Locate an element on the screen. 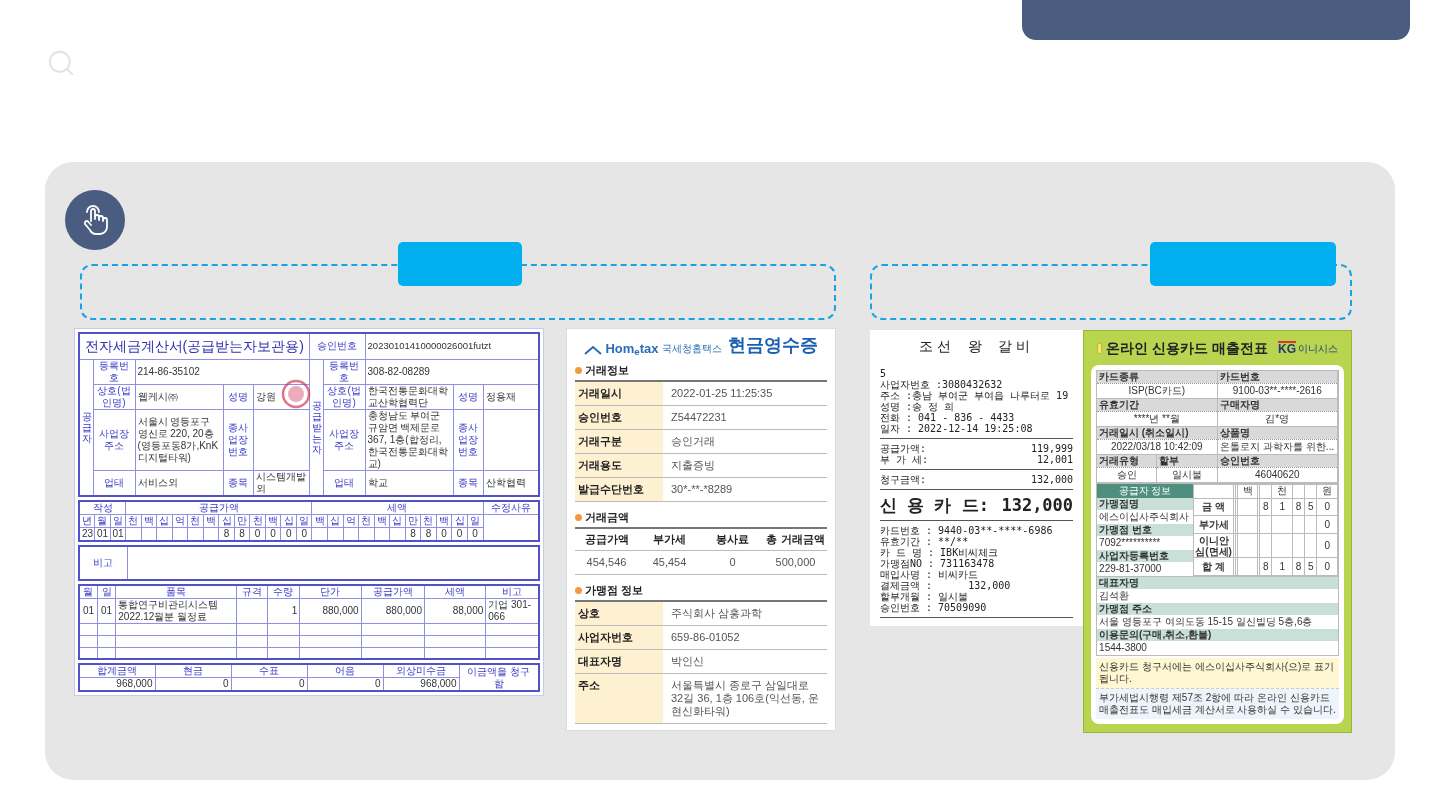 Image resolution: width=1440 pixels, height=810 pixels. receipt-title: 현금영수증 is located at coordinates (772, 345).